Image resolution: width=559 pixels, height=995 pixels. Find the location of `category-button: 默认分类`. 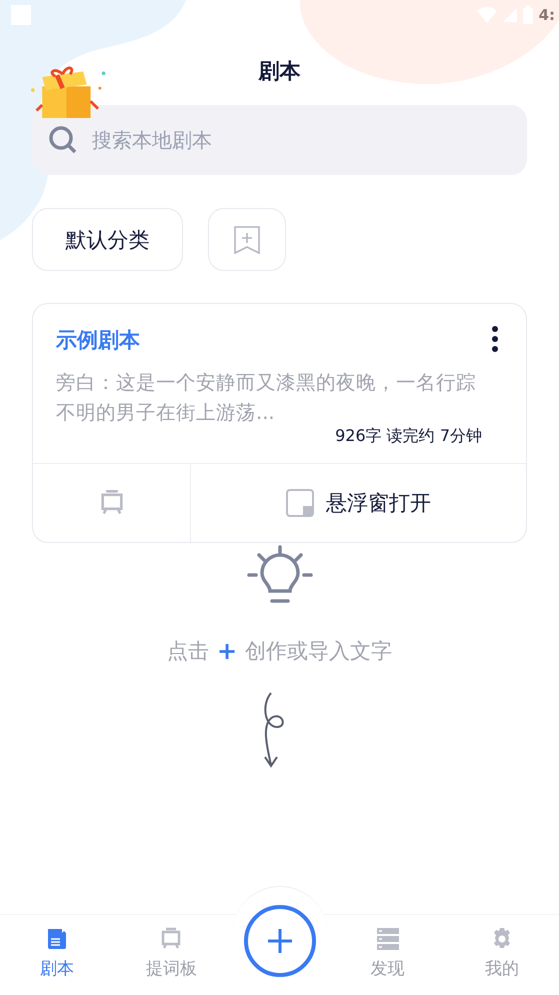

category-button: 默认分类 is located at coordinates (107, 239).